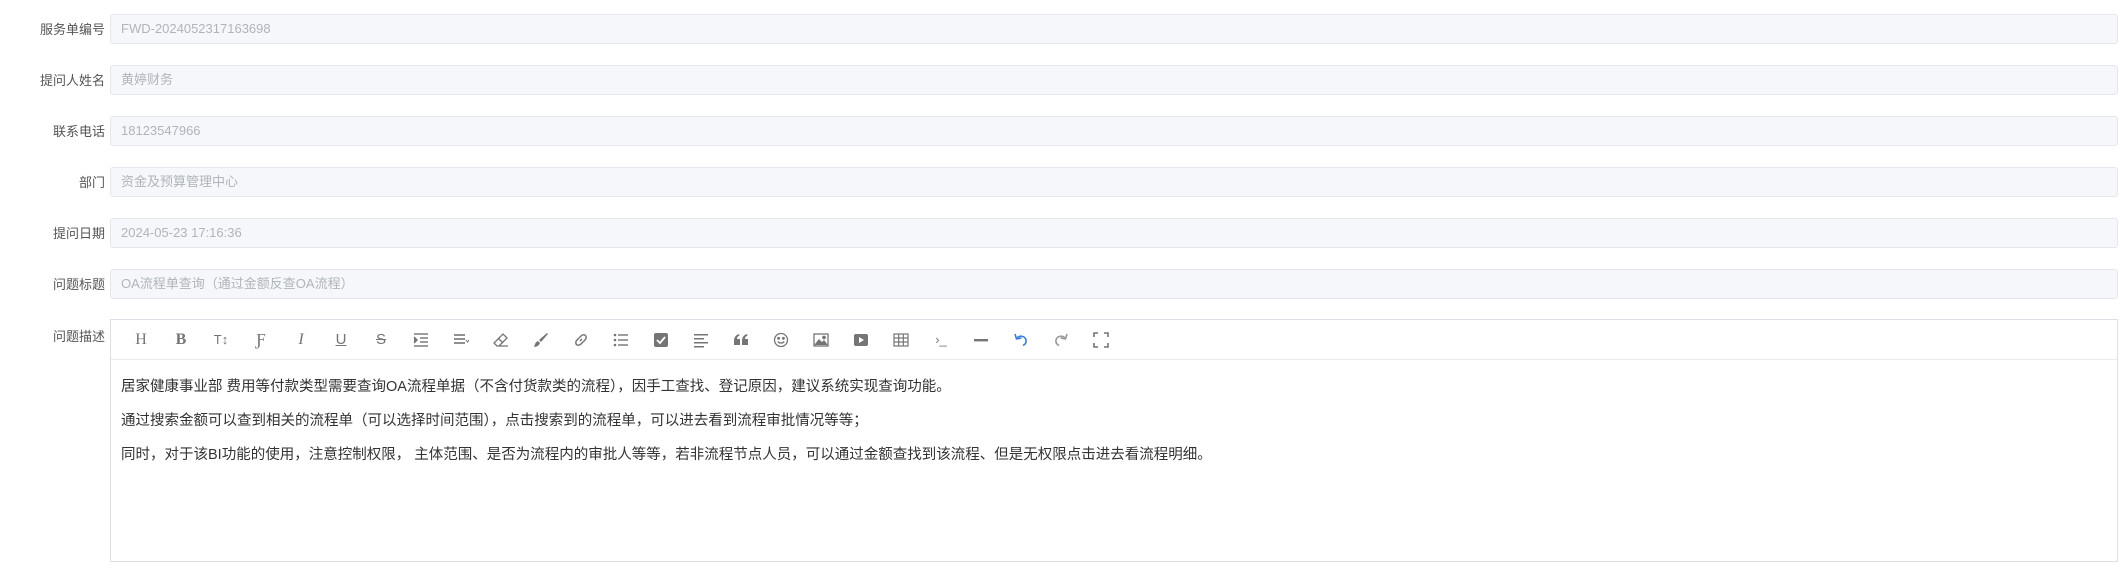  I want to click on service-no-input: FWD-2024052317163698, so click(1114, 29).